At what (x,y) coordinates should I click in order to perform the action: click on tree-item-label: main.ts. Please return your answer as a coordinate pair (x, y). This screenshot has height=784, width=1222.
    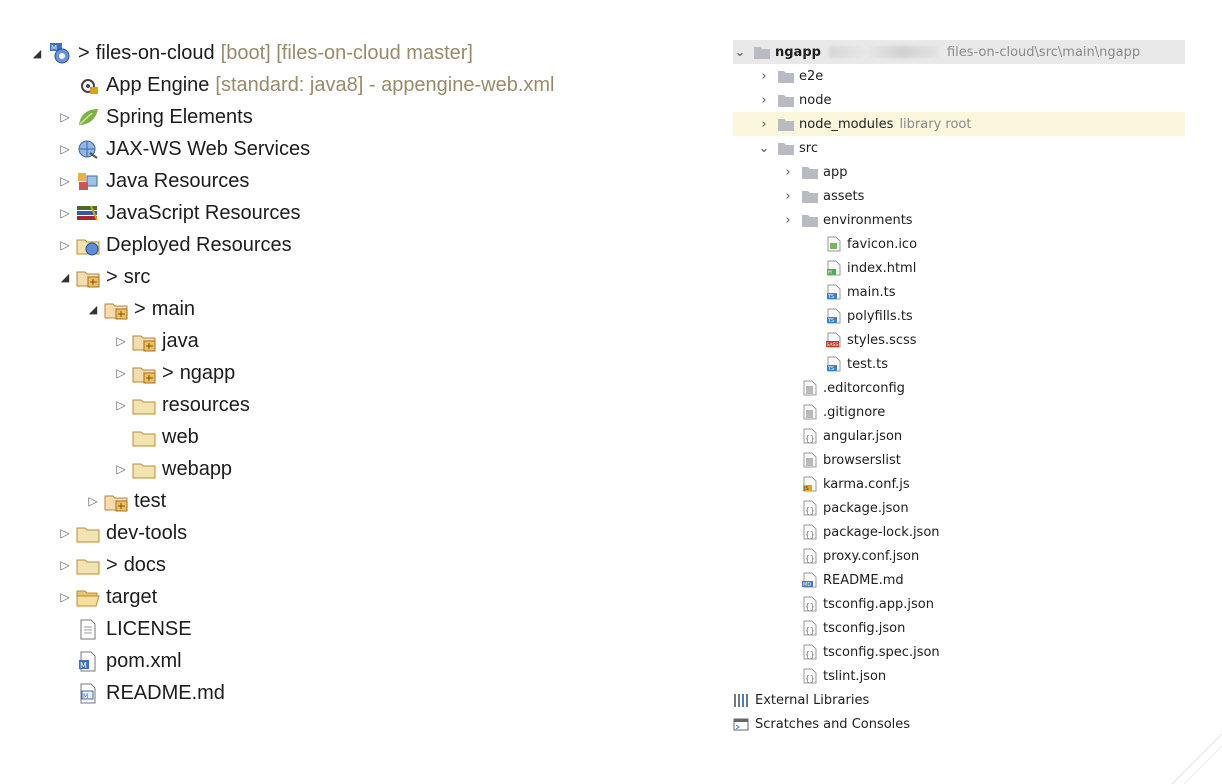
    Looking at the image, I should click on (871, 292).